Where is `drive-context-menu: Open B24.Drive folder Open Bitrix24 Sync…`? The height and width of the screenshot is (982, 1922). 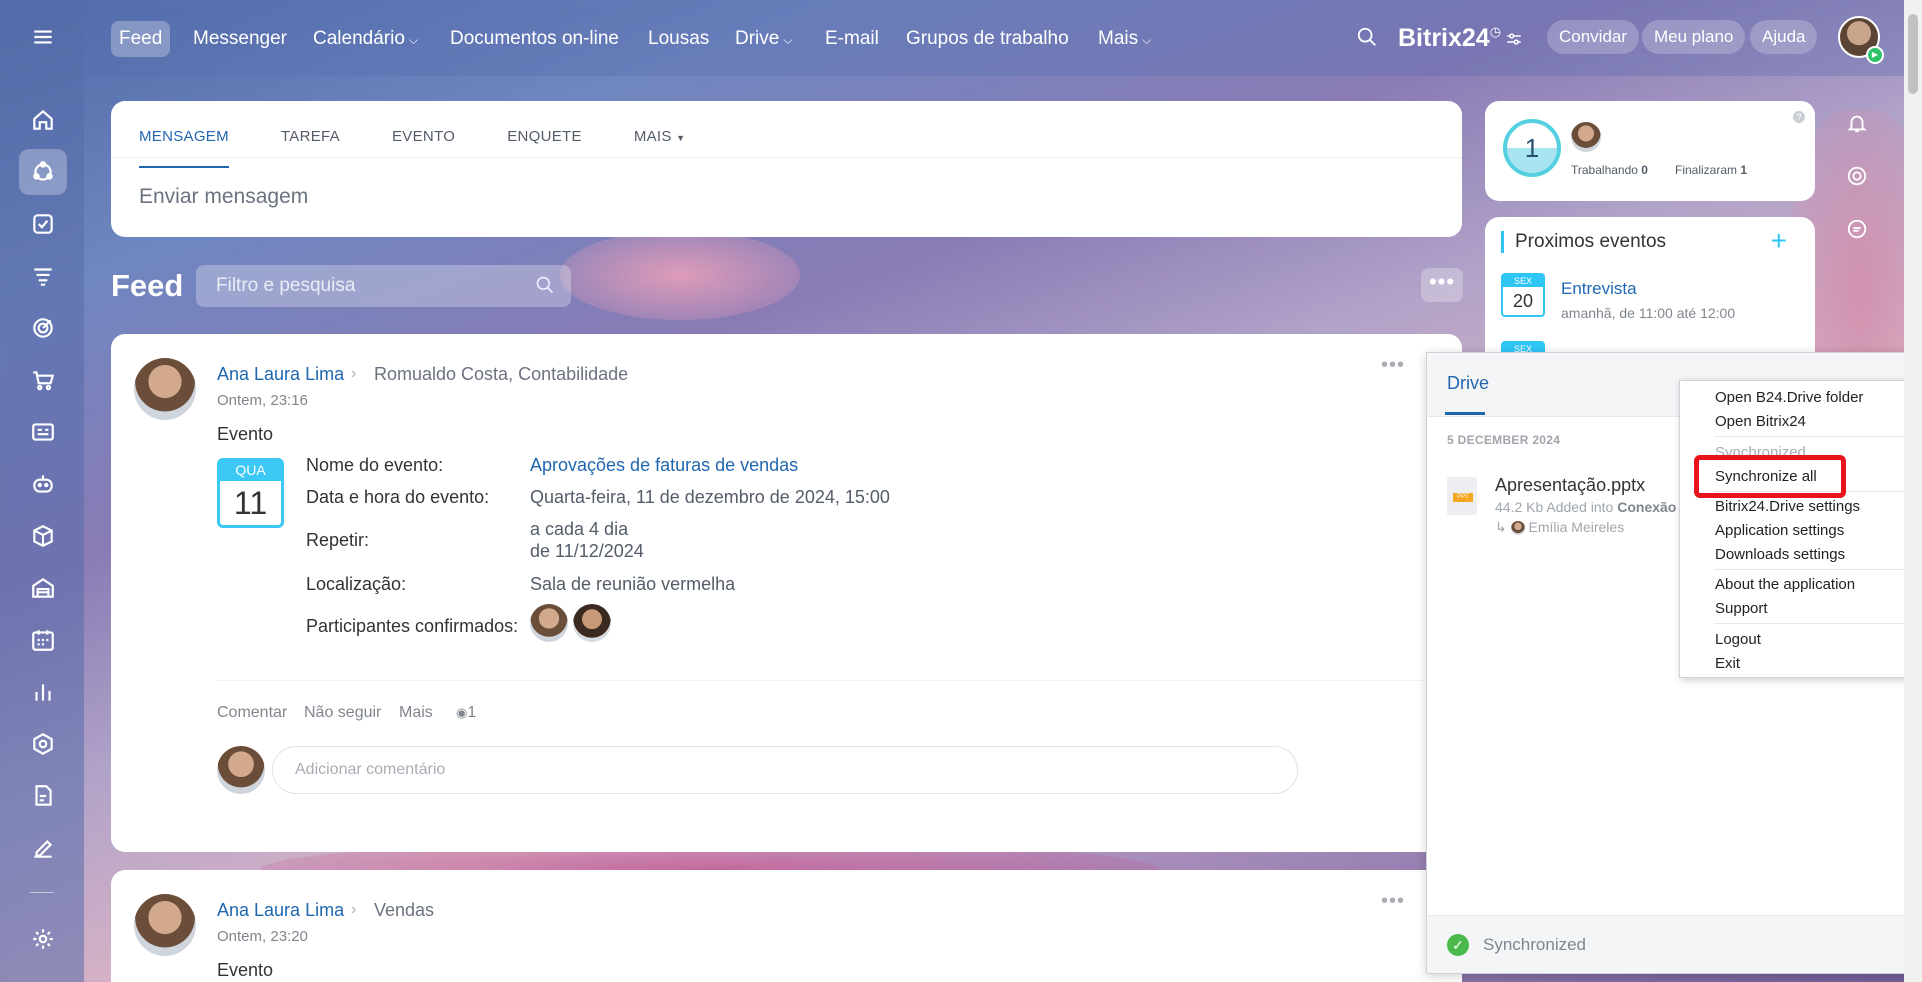 drive-context-menu: Open B24.Drive folder Open Bitrix24 Sync… is located at coordinates (1799, 529).